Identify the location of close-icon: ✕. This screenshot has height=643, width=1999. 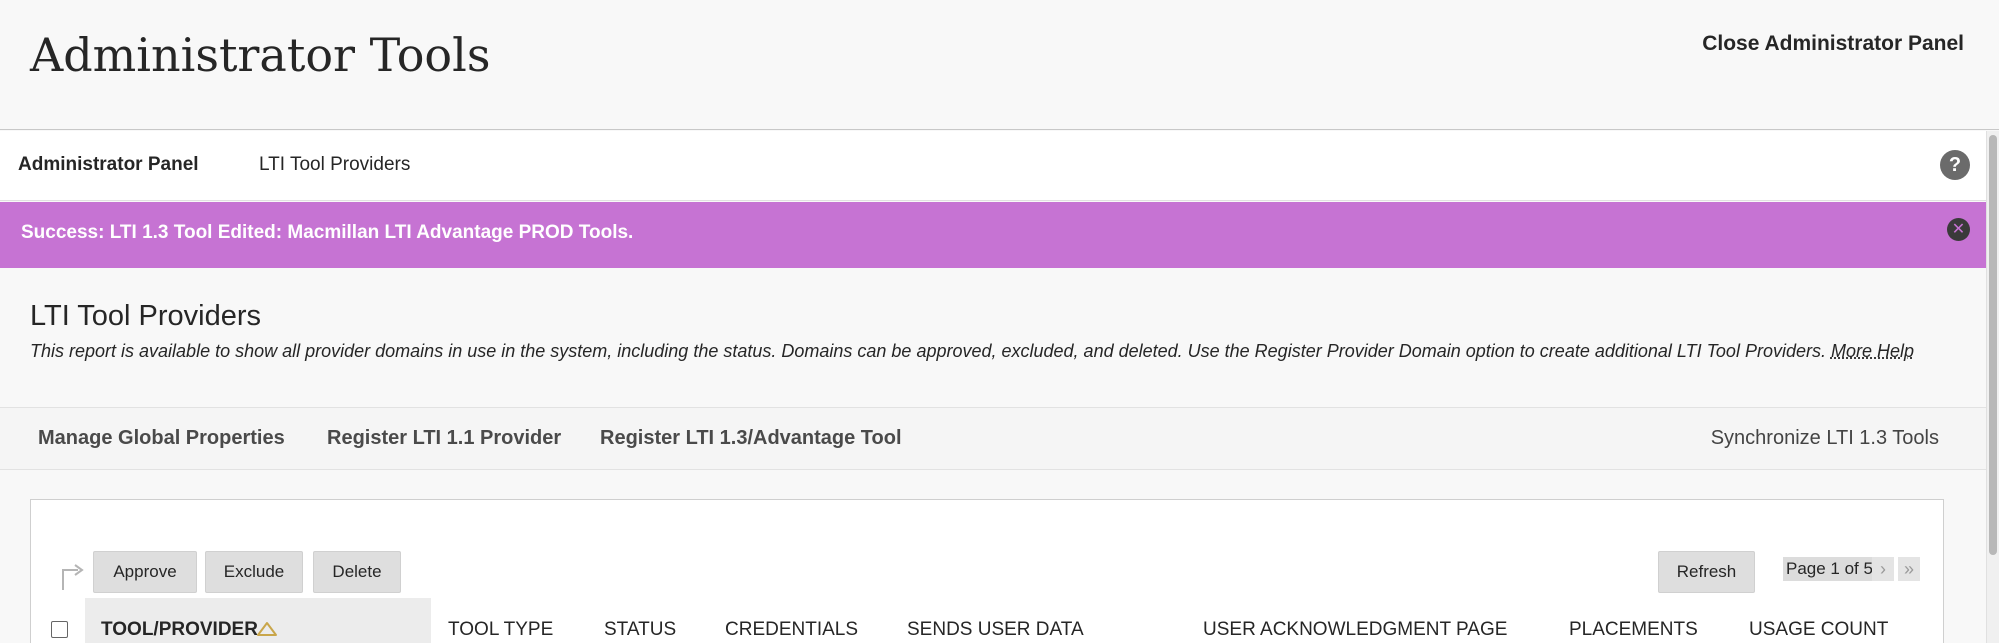
(1958, 229).